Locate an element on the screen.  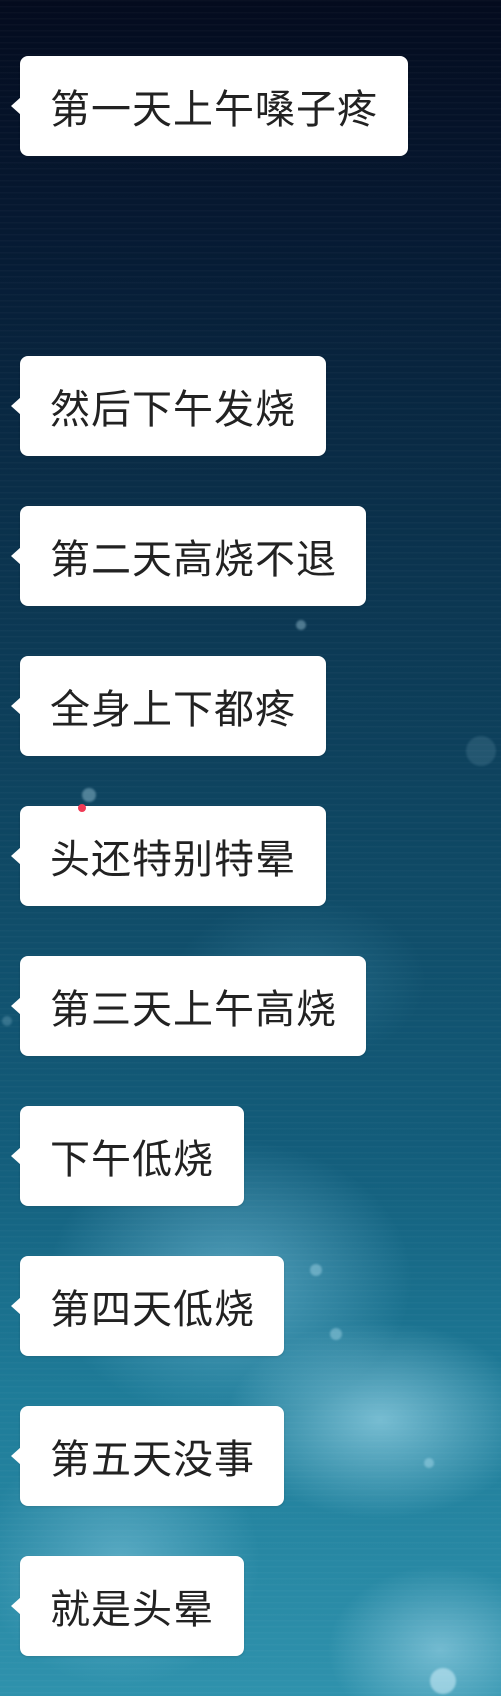
chat-bubble: 全身上下都疼 is located at coordinates (168, 706).